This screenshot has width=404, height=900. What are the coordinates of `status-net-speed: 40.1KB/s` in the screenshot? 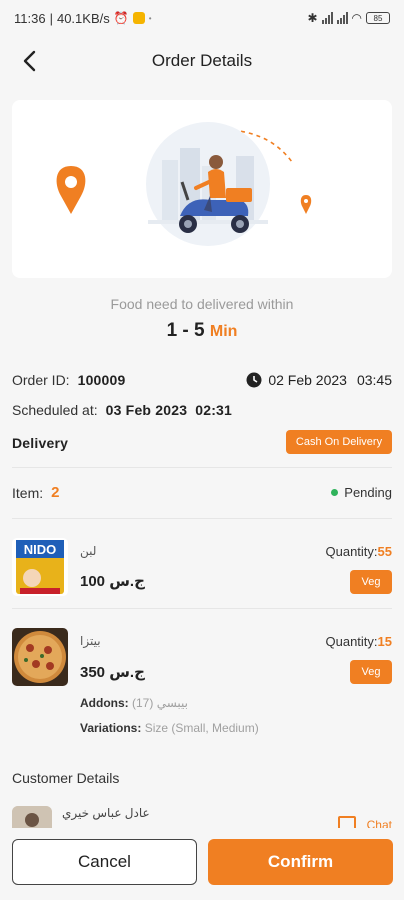 It's located at (83, 18).